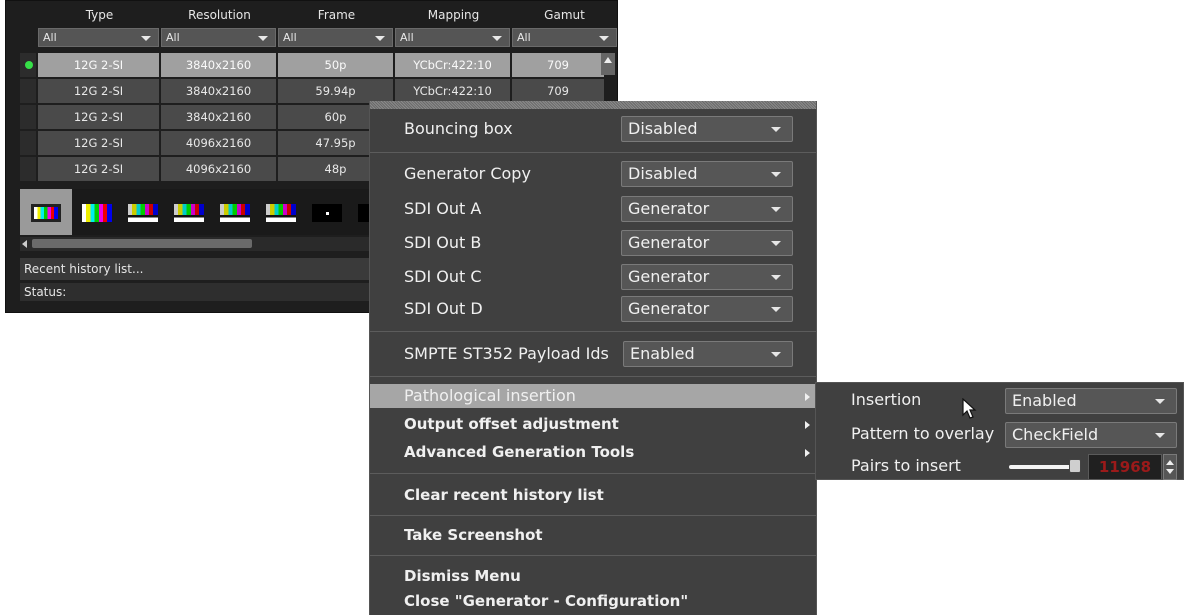  What do you see at coordinates (969, 408) in the screenshot?
I see `mouse-pointer-icon` at bounding box center [969, 408].